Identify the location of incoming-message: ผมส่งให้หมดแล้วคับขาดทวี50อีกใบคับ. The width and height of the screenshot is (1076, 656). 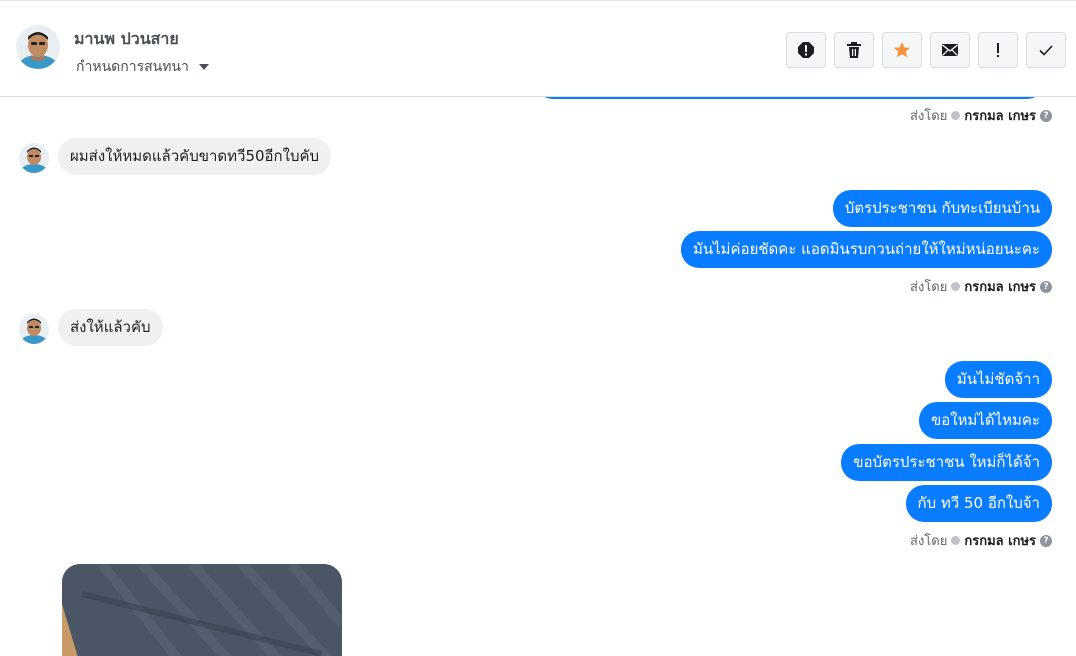
(195, 156).